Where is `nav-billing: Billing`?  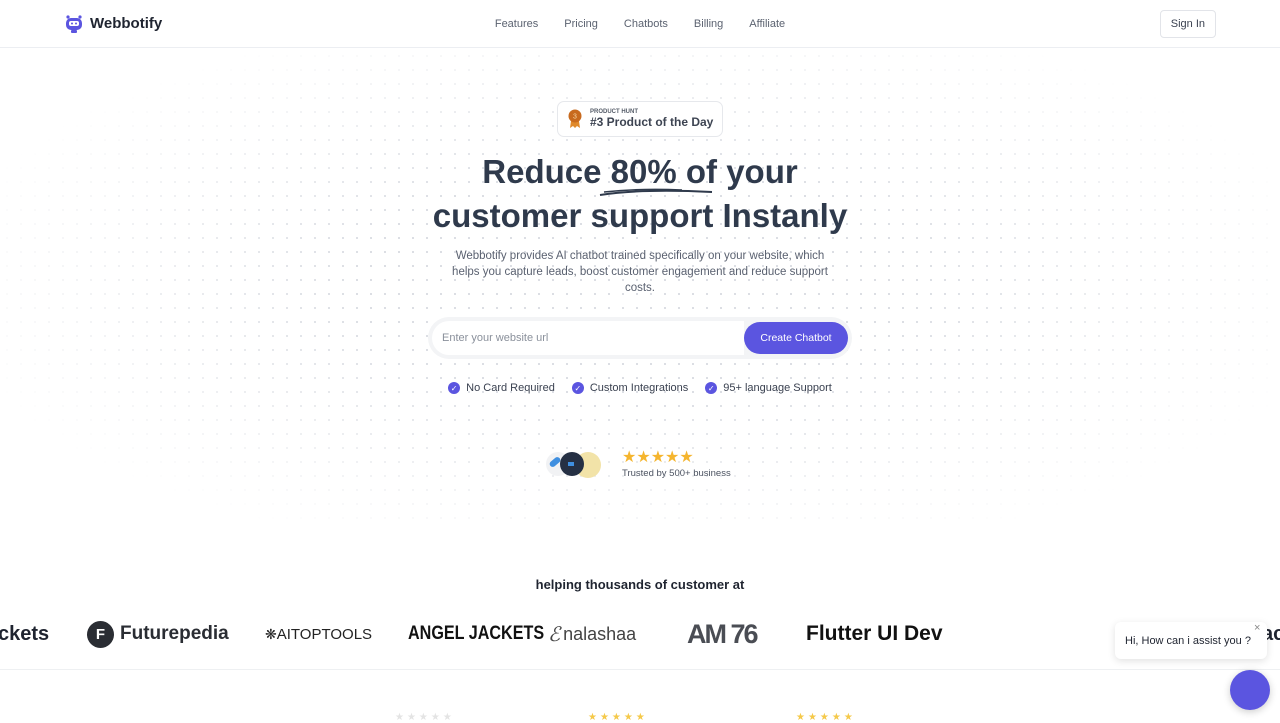 nav-billing: Billing is located at coordinates (708, 24).